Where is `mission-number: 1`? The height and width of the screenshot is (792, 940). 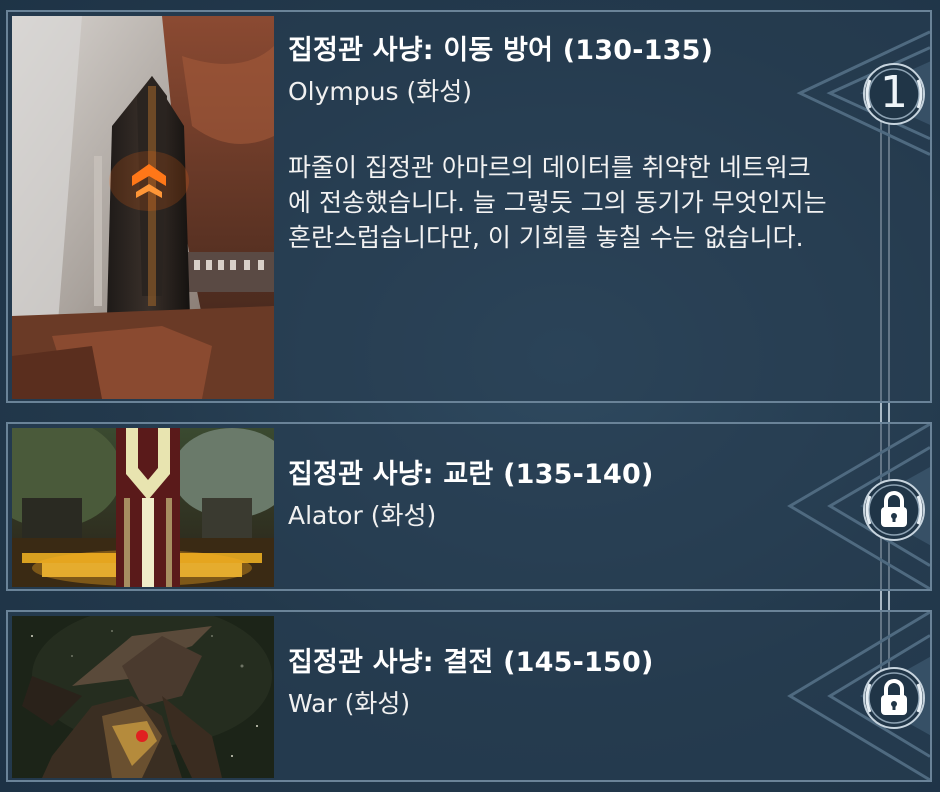 mission-number: 1 is located at coordinates (894, 92).